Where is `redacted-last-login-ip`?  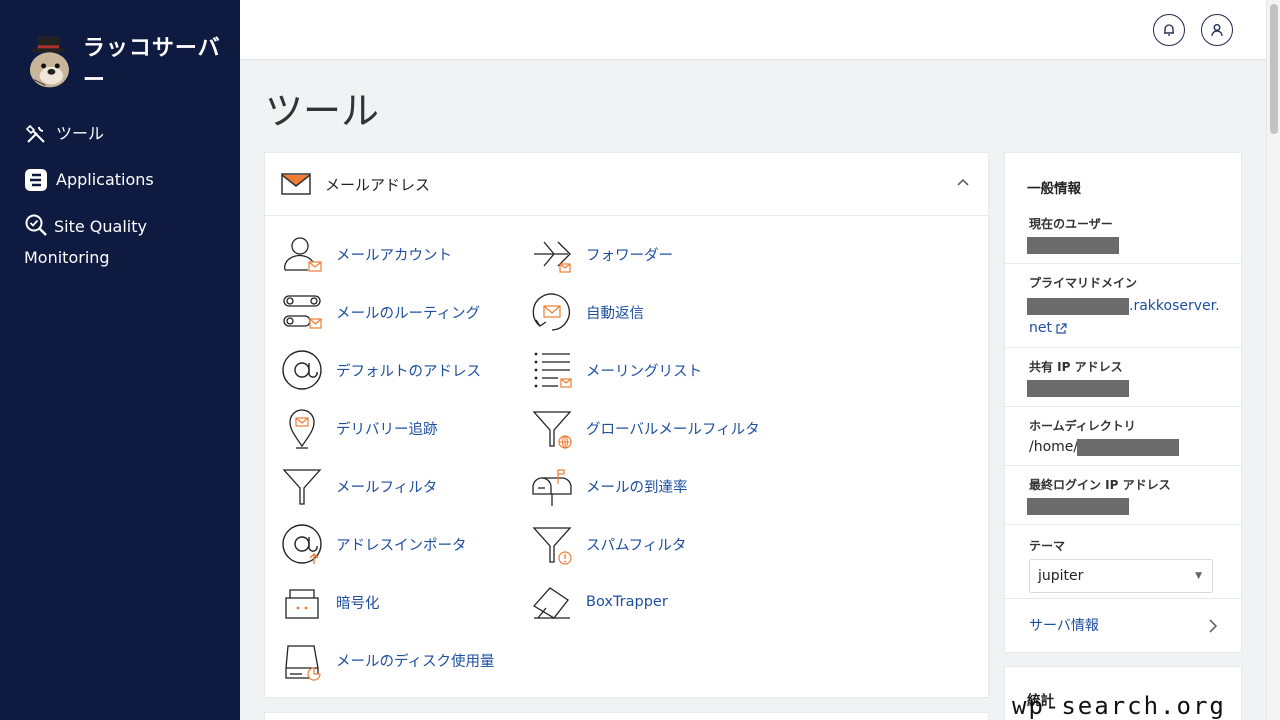 redacted-last-login-ip is located at coordinates (1078, 506).